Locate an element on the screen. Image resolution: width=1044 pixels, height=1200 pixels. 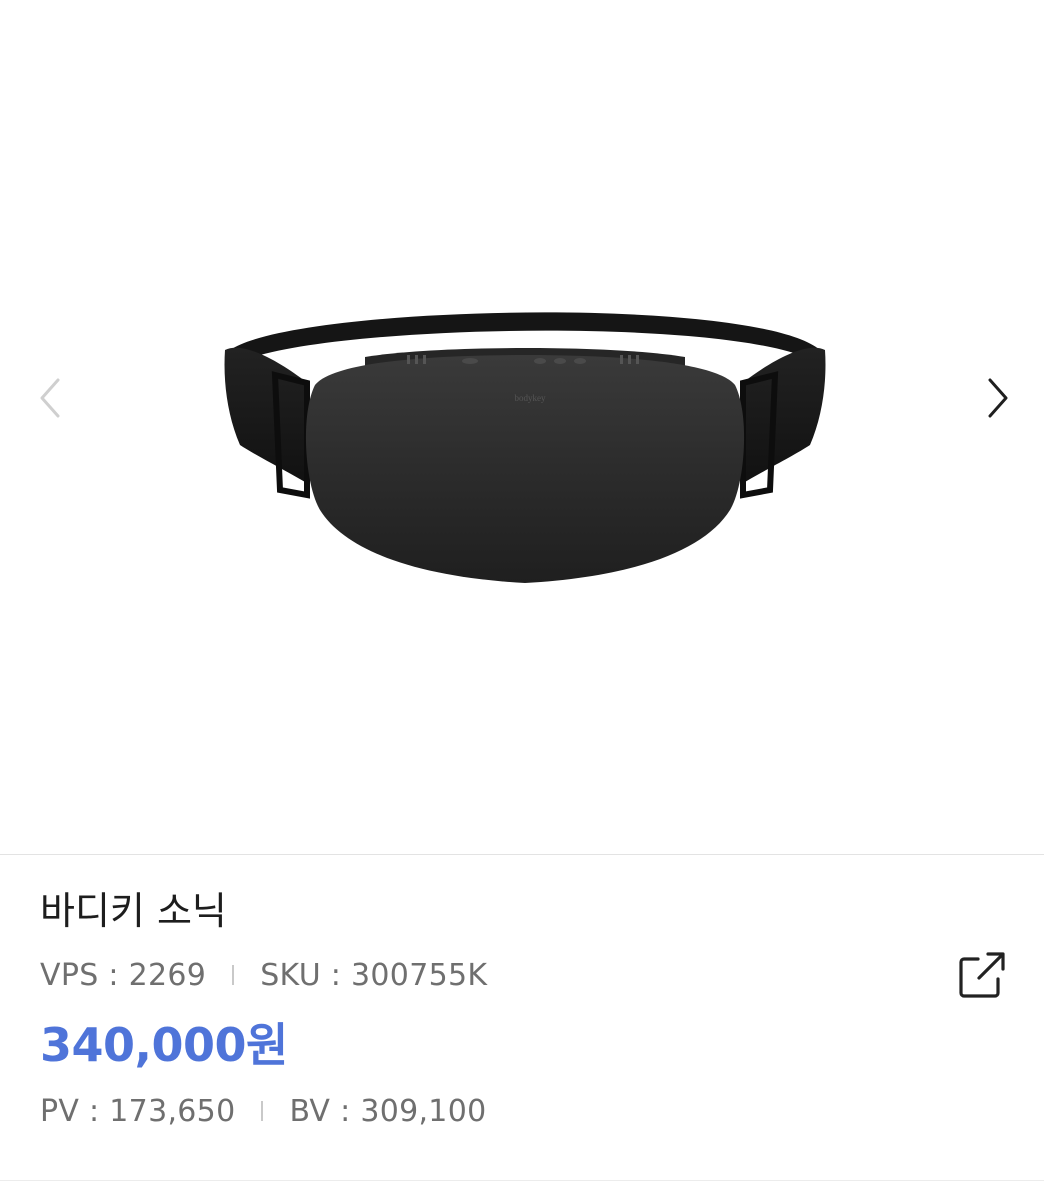
chevron-right-icon is located at coordinates (998, 398).